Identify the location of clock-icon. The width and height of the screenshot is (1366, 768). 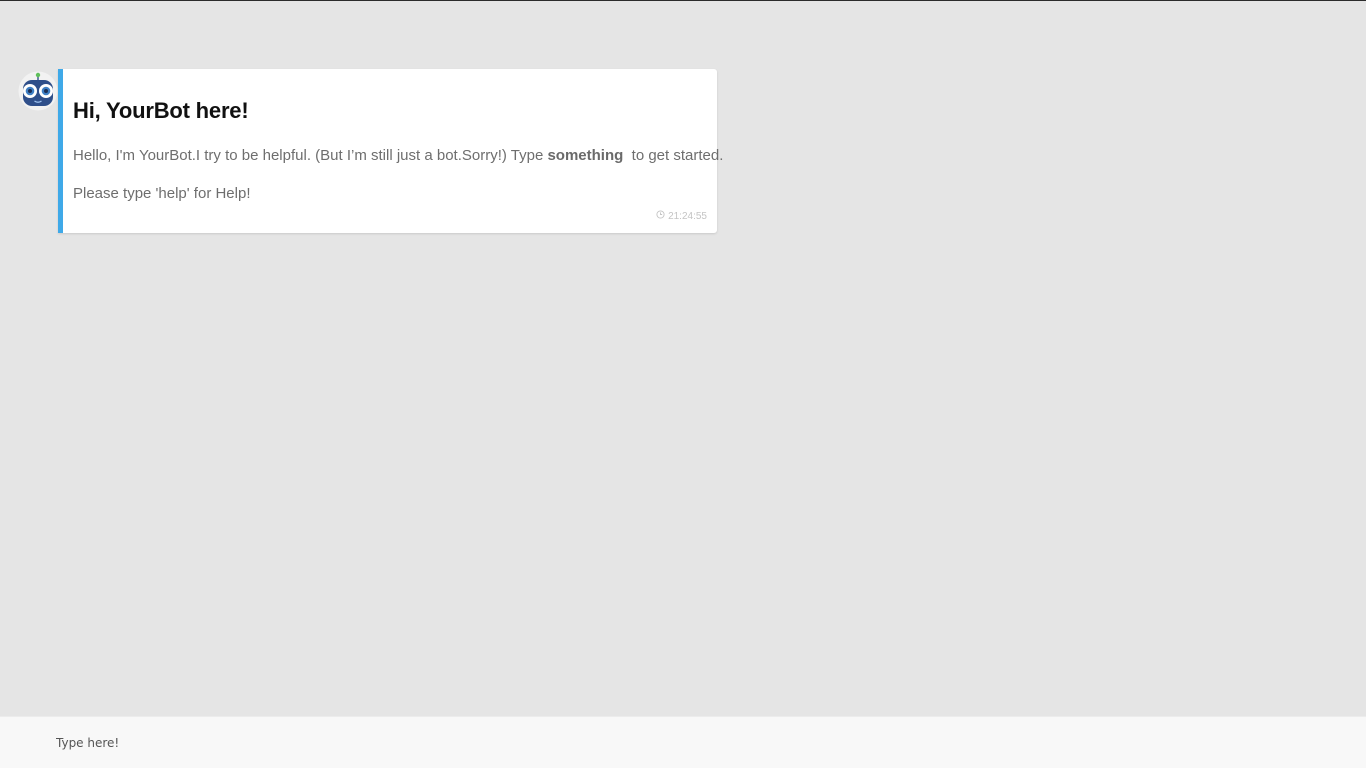
(660, 216).